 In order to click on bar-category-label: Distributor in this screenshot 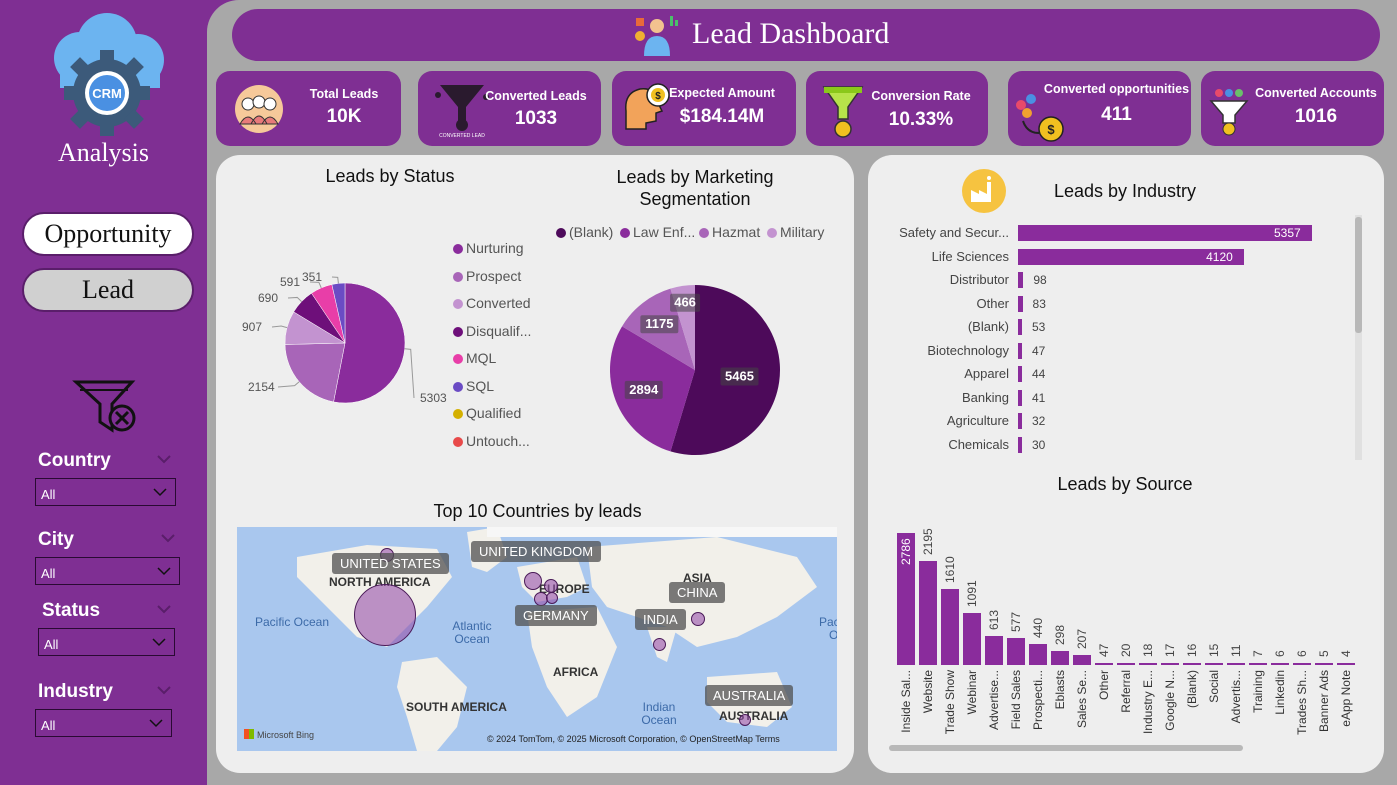, I will do `click(979, 279)`.